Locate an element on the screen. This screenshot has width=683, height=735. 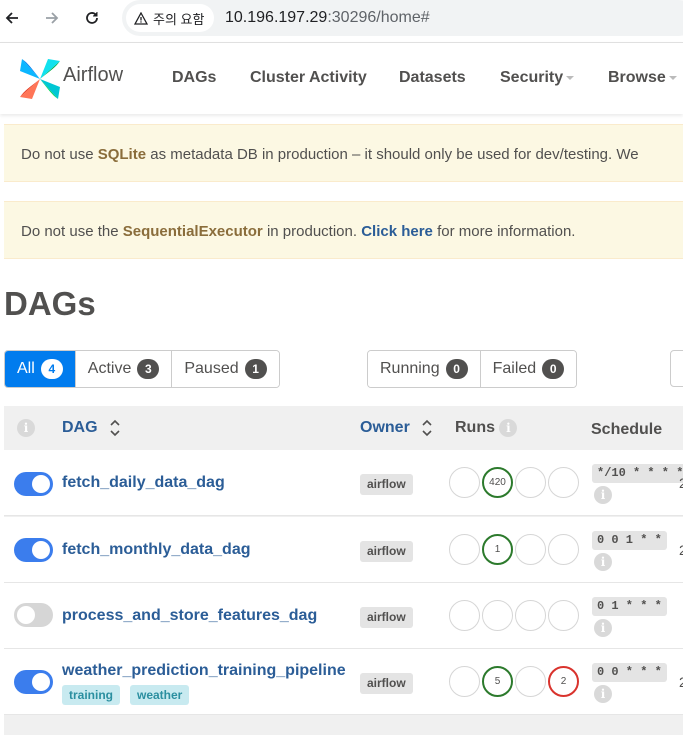
run-filter-group: Running 0 Failed 0 is located at coordinates (472, 369).